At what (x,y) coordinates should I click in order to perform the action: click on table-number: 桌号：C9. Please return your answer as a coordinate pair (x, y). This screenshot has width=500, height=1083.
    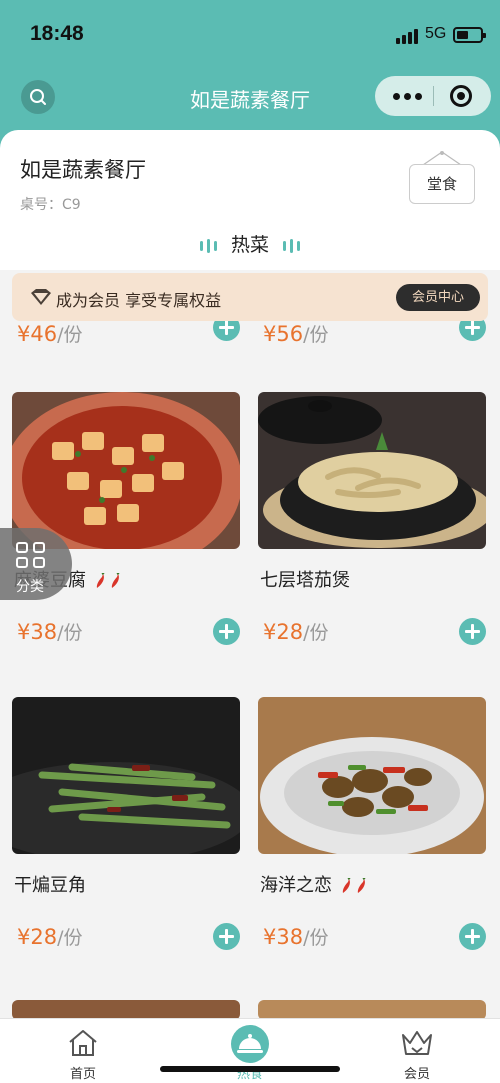
    Looking at the image, I should click on (50, 205).